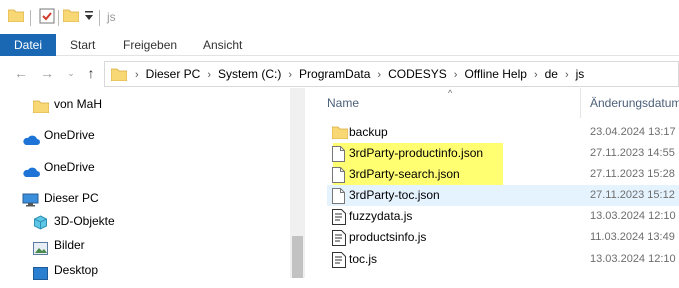 The width and height of the screenshot is (679, 288). Describe the element at coordinates (297, 183) in the screenshot. I see `nav-scrollbar` at that location.